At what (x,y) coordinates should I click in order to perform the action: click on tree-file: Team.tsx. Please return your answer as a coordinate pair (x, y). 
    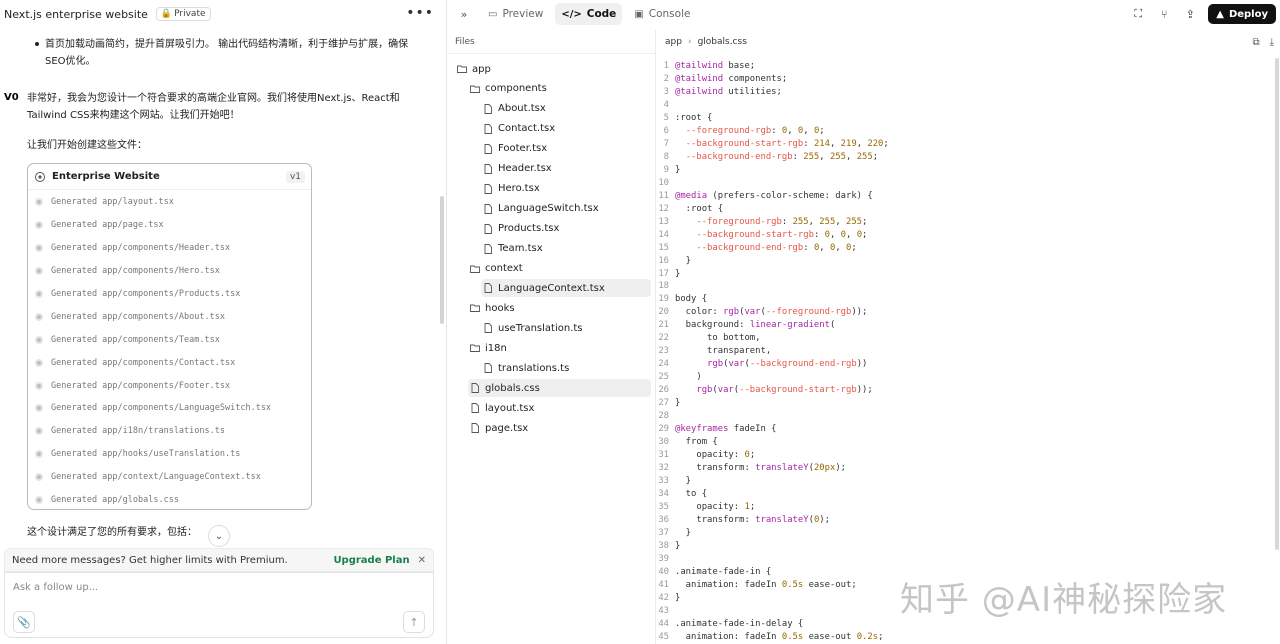
    Looking at the image, I should click on (566, 249).